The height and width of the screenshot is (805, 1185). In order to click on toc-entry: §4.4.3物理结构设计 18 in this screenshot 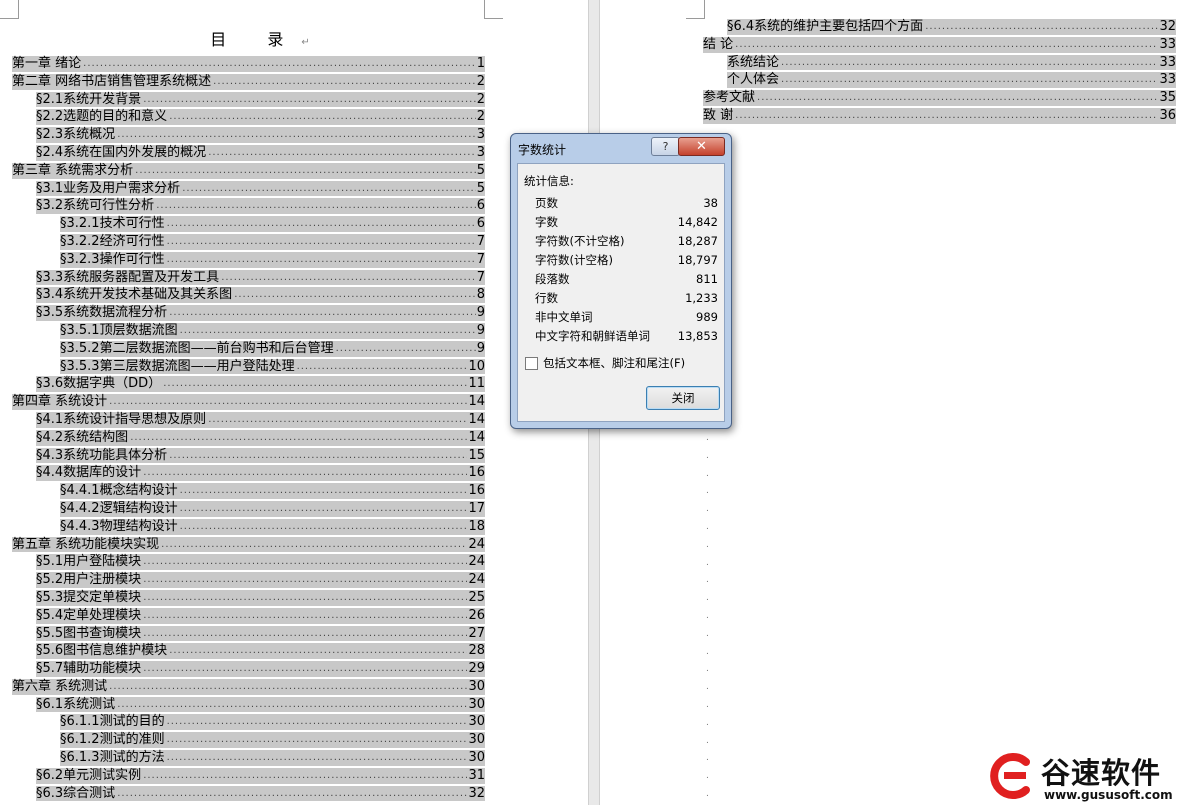, I will do `click(248, 527)`.